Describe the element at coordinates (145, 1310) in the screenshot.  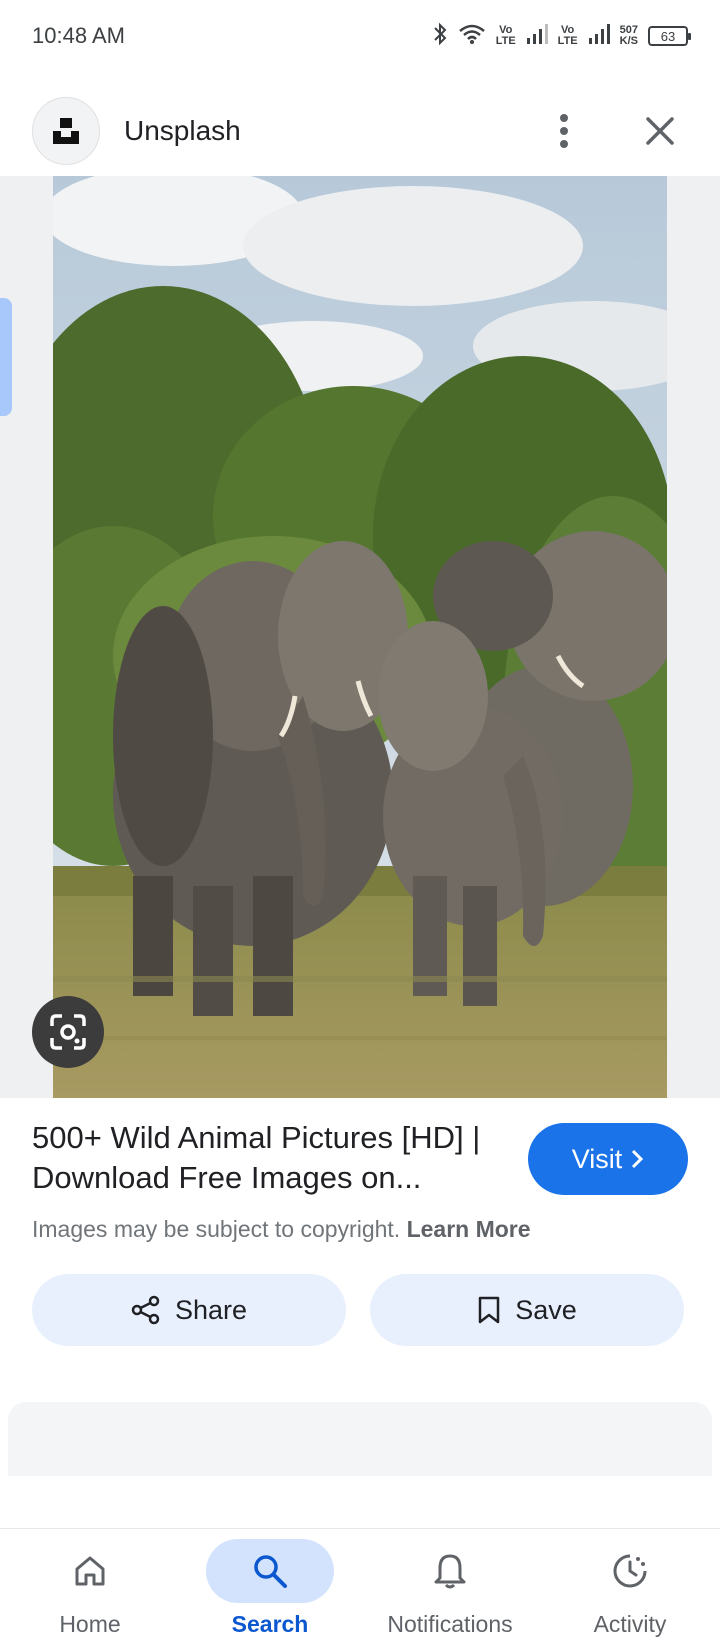
I see `share-icon` at that location.